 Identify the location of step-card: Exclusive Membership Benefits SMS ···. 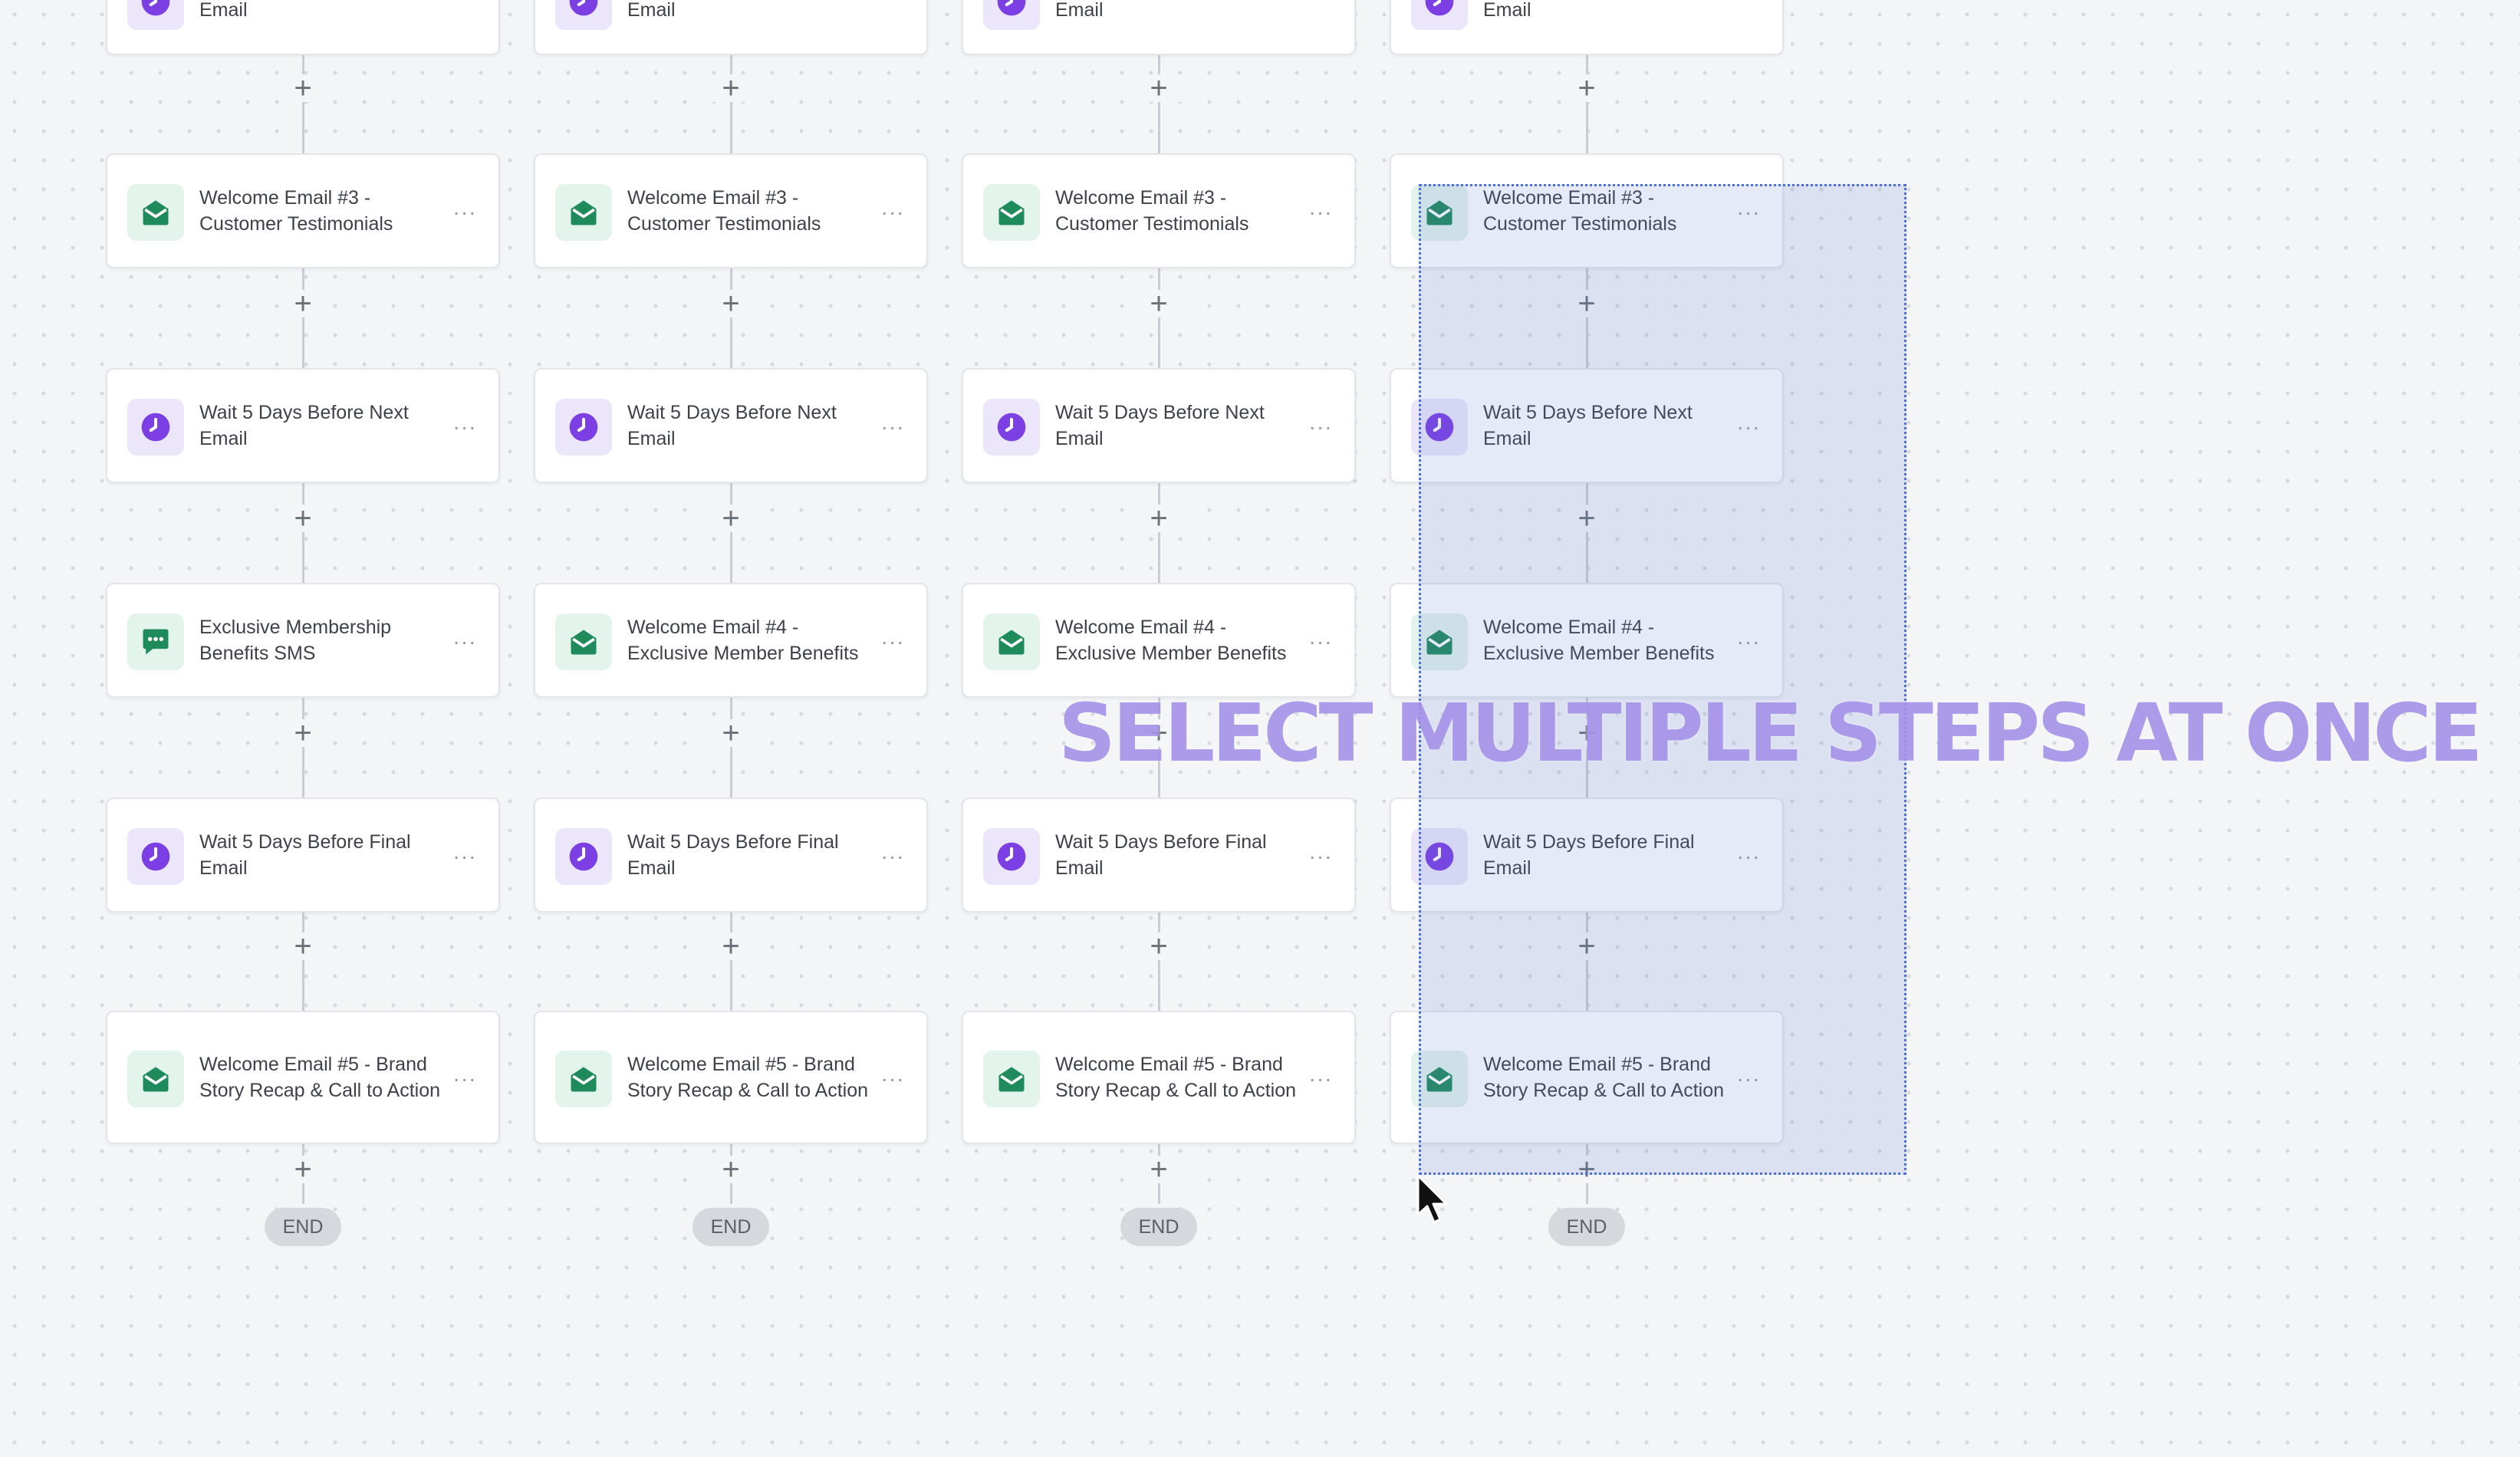
(303, 640).